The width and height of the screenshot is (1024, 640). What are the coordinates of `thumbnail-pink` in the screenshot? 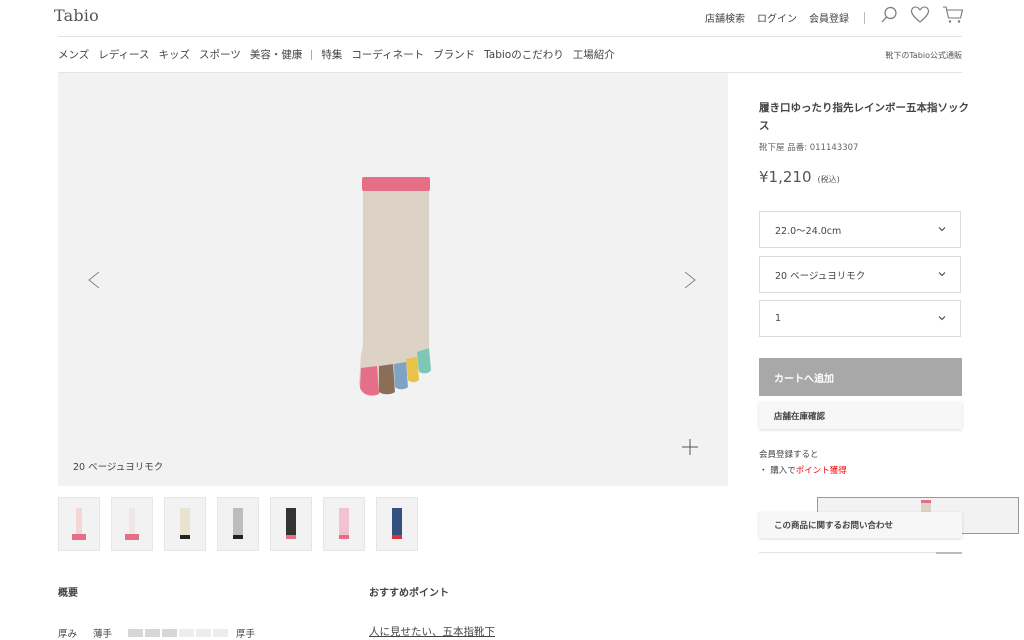 It's located at (79, 524).